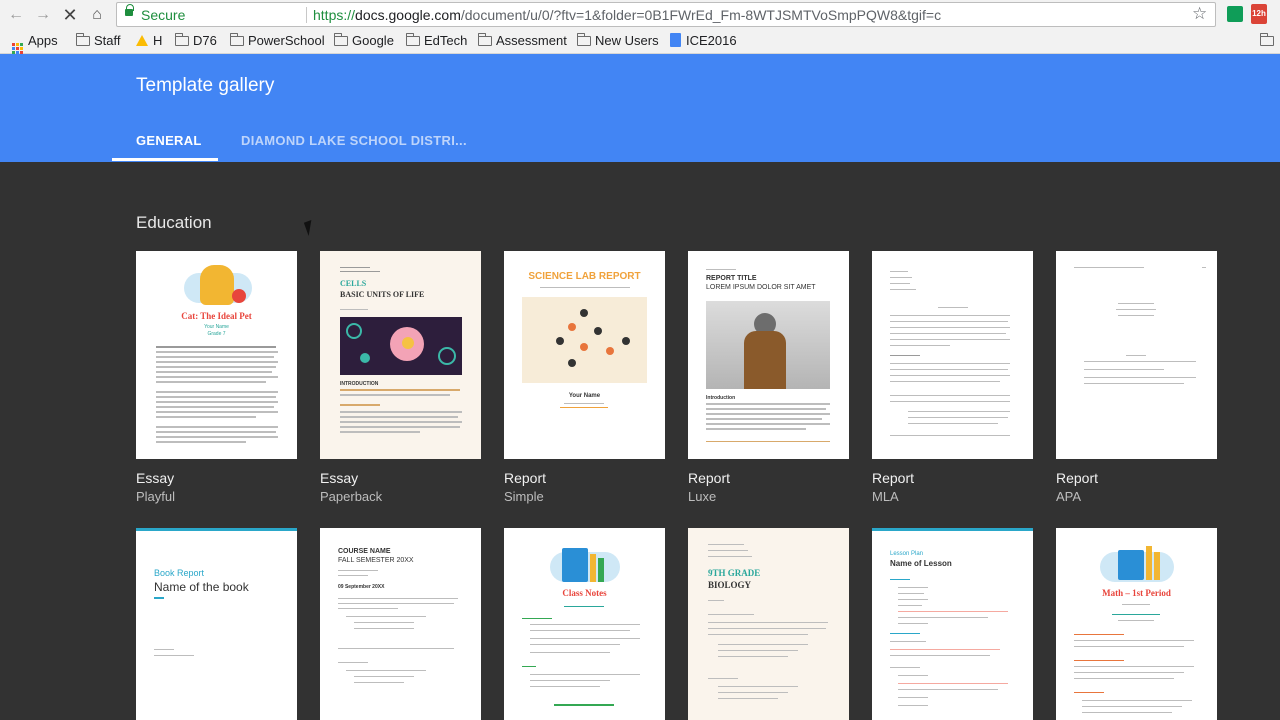 This screenshot has width=1280, height=720. What do you see at coordinates (156, 496) in the screenshot?
I see `template-subtitle: Playful` at bounding box center [156, 496].